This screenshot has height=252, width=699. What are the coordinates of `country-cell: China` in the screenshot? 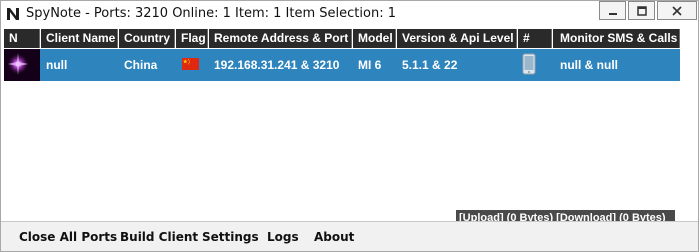 It's located at (141, 65).